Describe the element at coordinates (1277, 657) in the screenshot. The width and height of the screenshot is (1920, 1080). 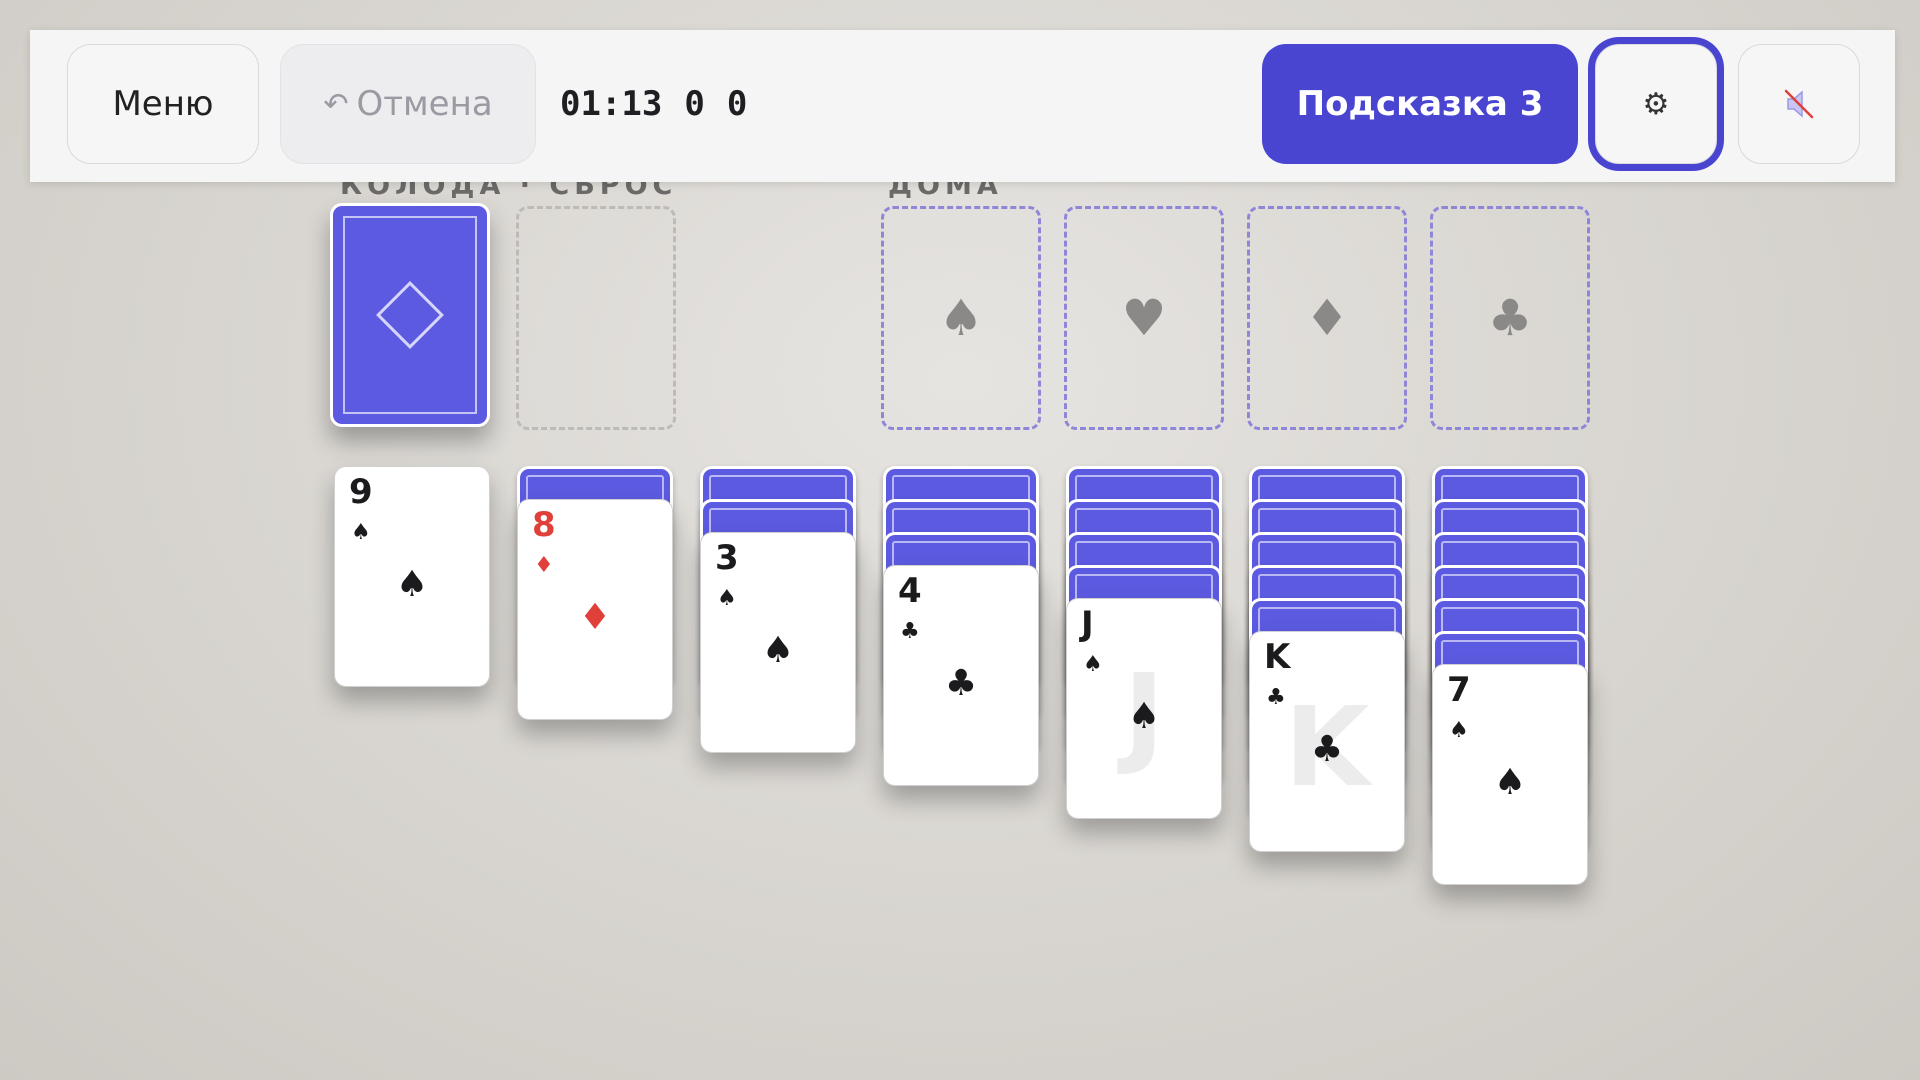
I see `card-rank: K` at that location.